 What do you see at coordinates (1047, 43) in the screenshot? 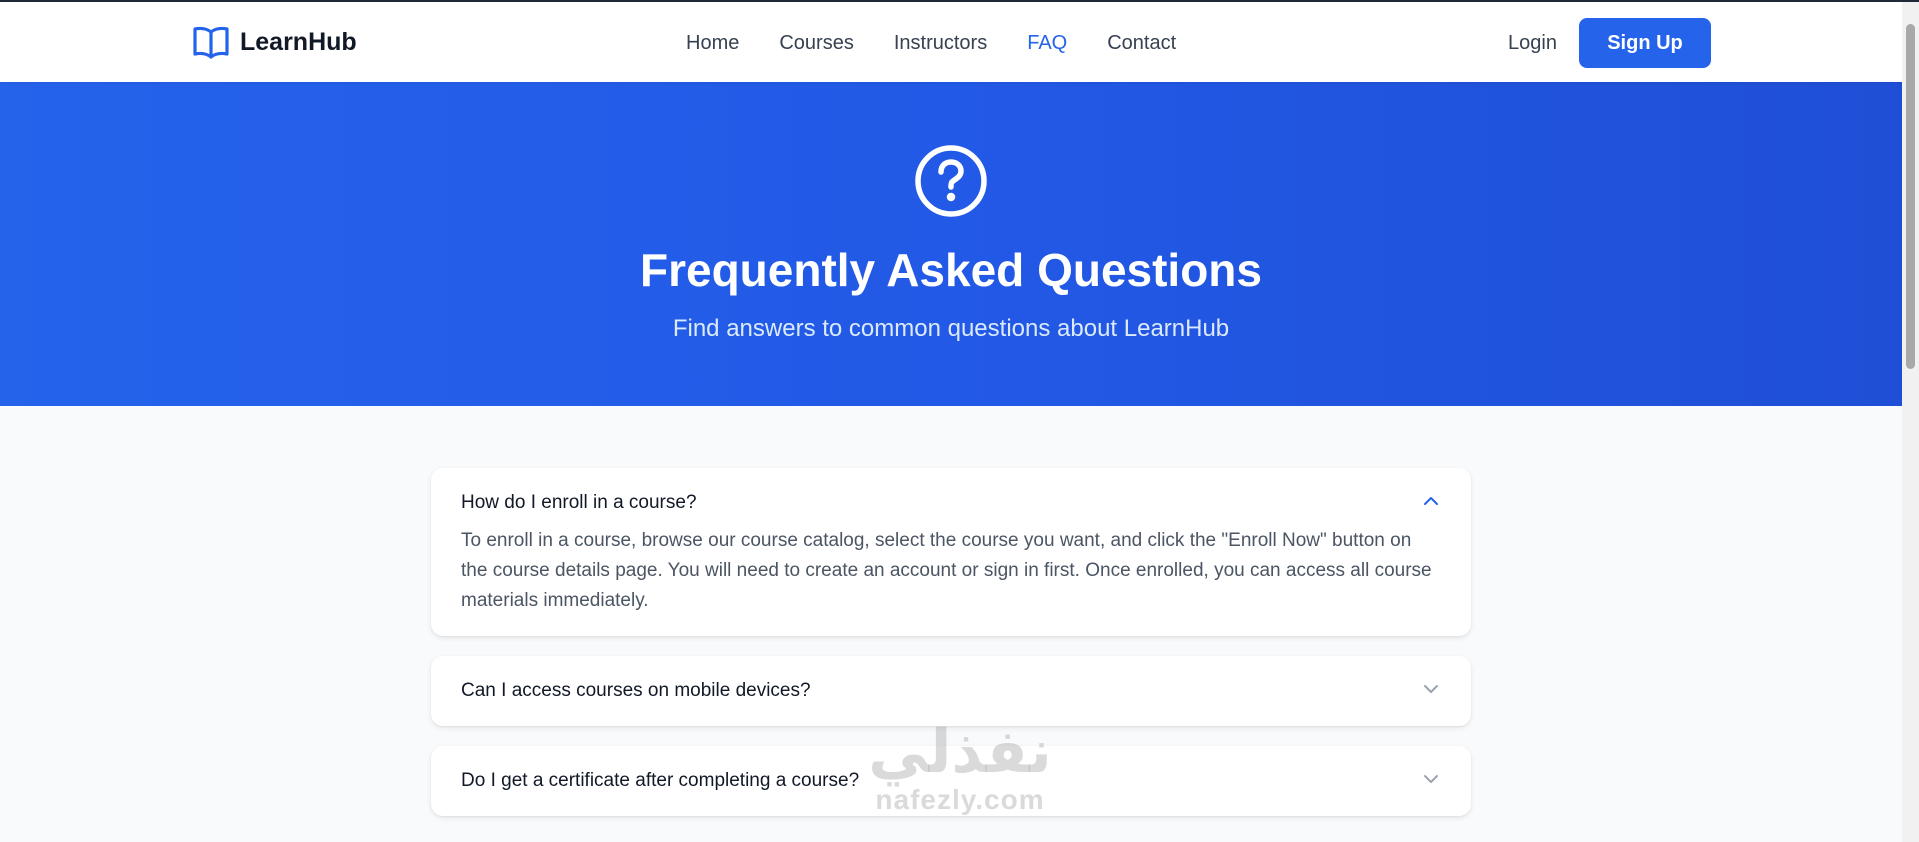
I see `nav-link-faq: FAQ` at bounding box center [1047, 43].